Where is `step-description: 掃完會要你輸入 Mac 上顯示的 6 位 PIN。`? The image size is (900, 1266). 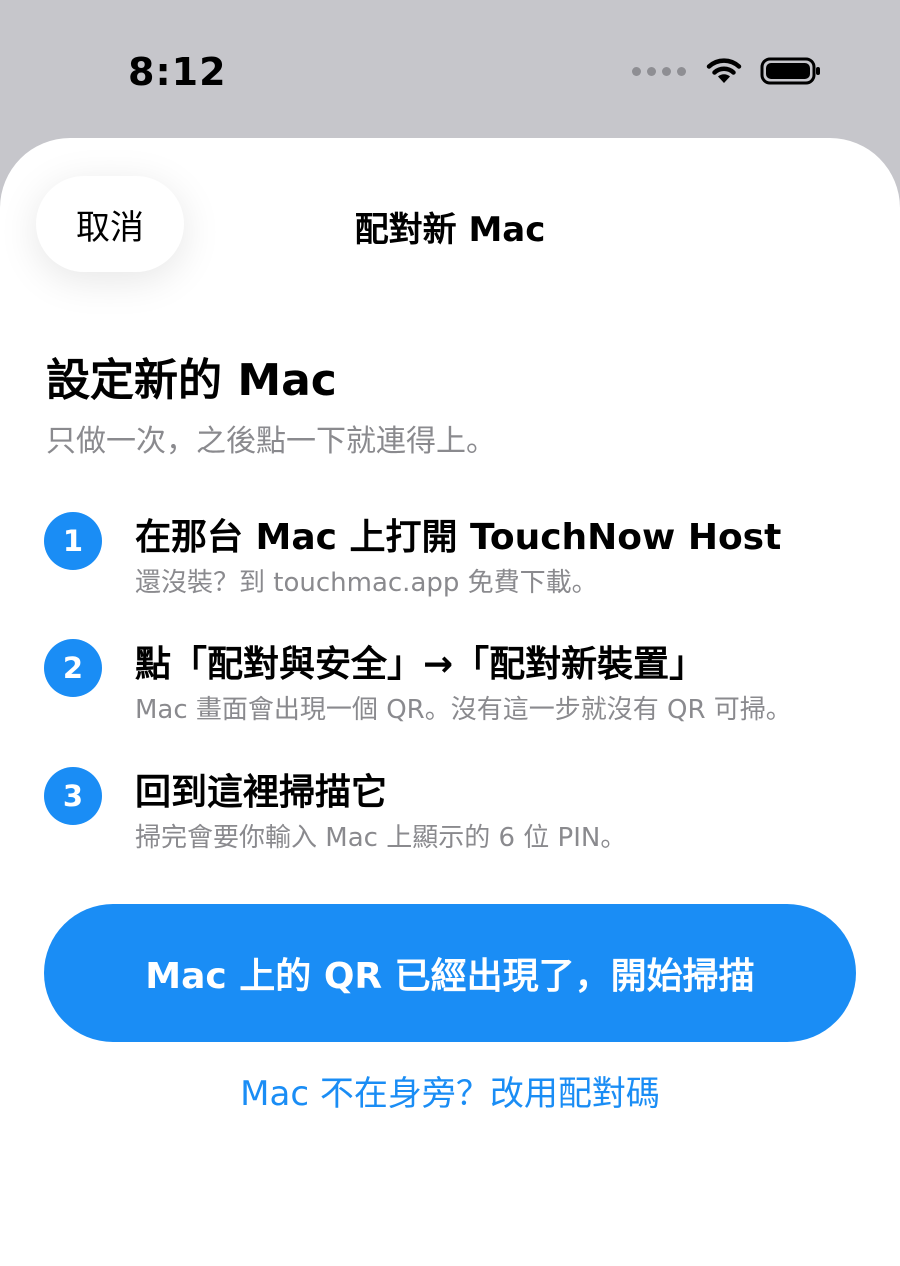
step-description: 掃完會要你輸入 Mac 上顯示的 6 位 PIN。 is located at coordinates (381, 838).